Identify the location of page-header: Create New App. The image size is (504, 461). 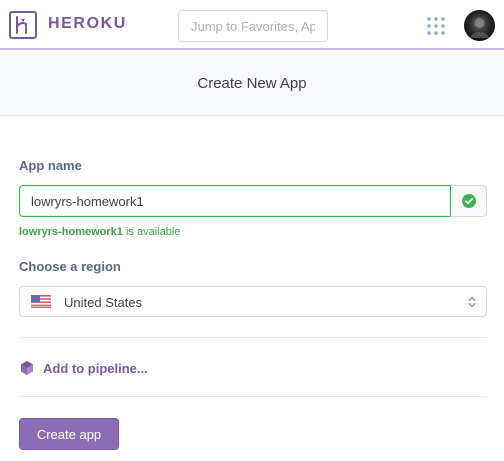
(252, 84).